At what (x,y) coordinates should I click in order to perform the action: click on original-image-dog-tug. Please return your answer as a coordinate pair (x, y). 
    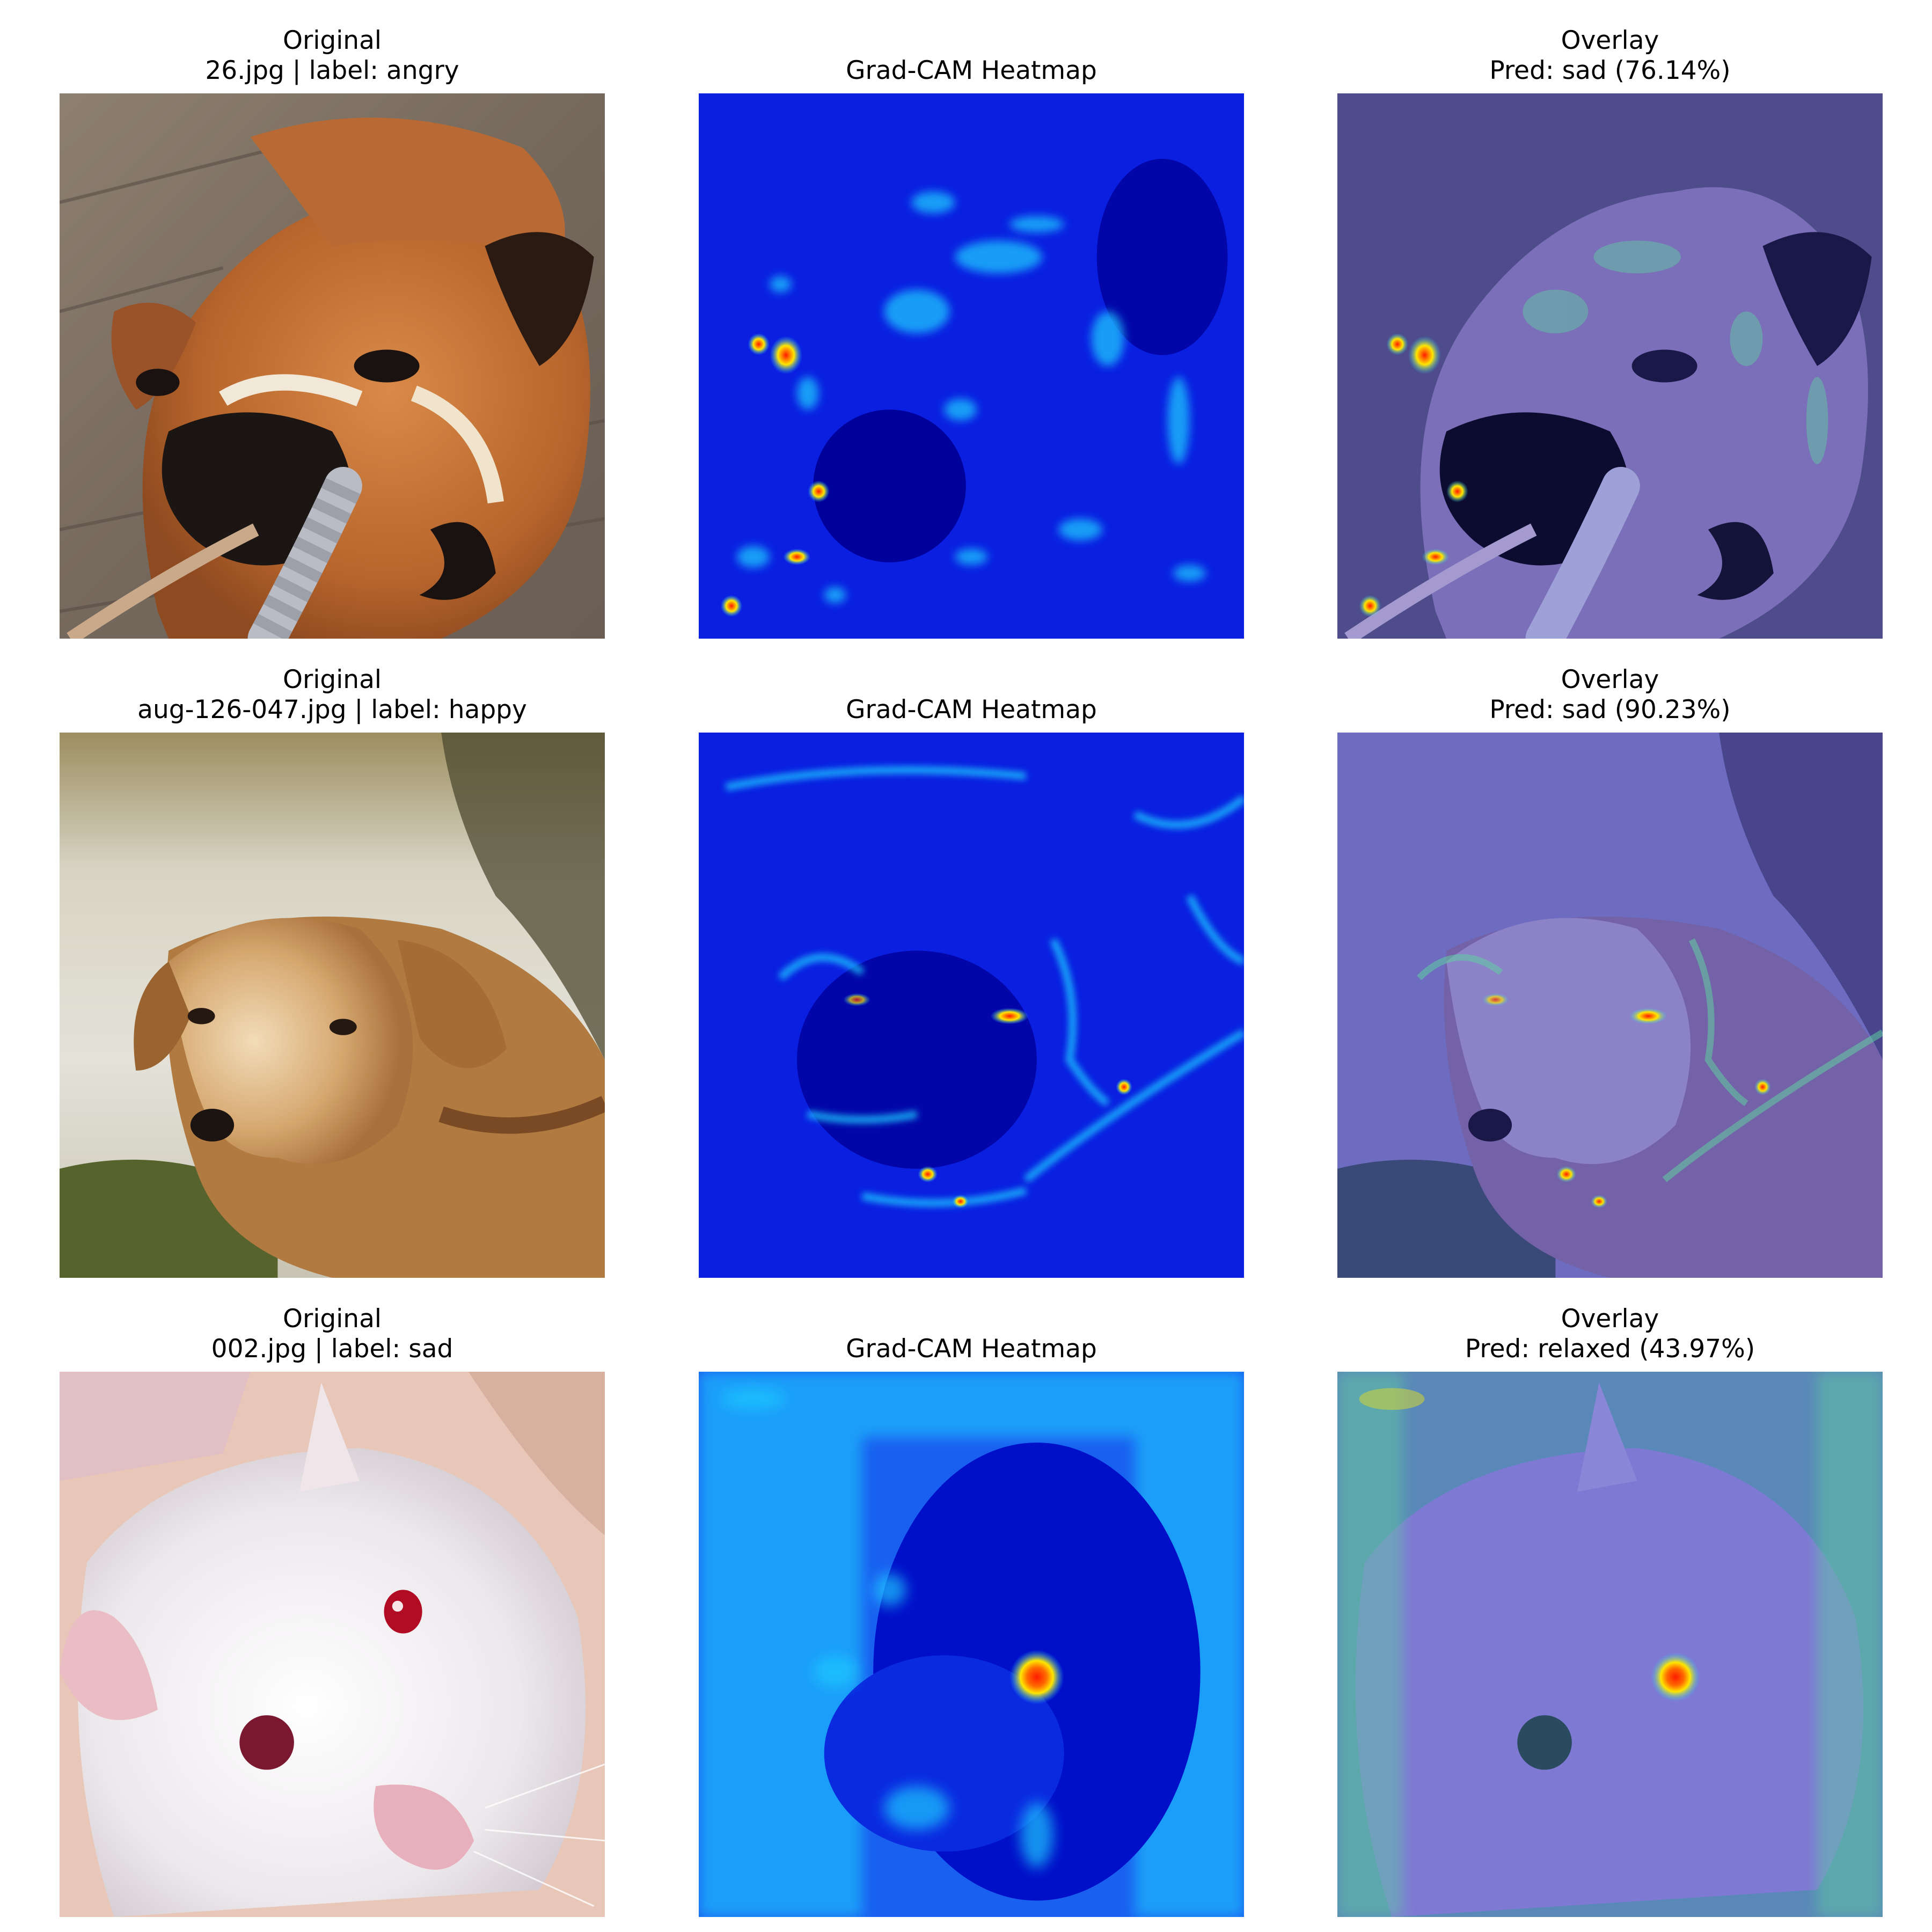
    Looking at the image, I should click on (332, 366).